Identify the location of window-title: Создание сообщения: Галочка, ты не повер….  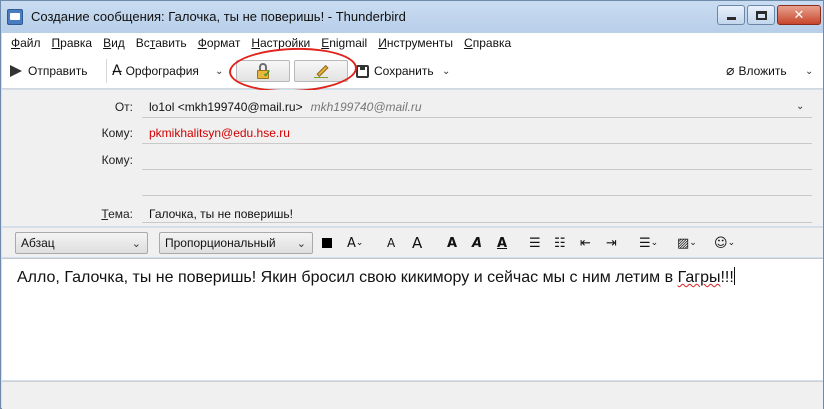
(218, 16).